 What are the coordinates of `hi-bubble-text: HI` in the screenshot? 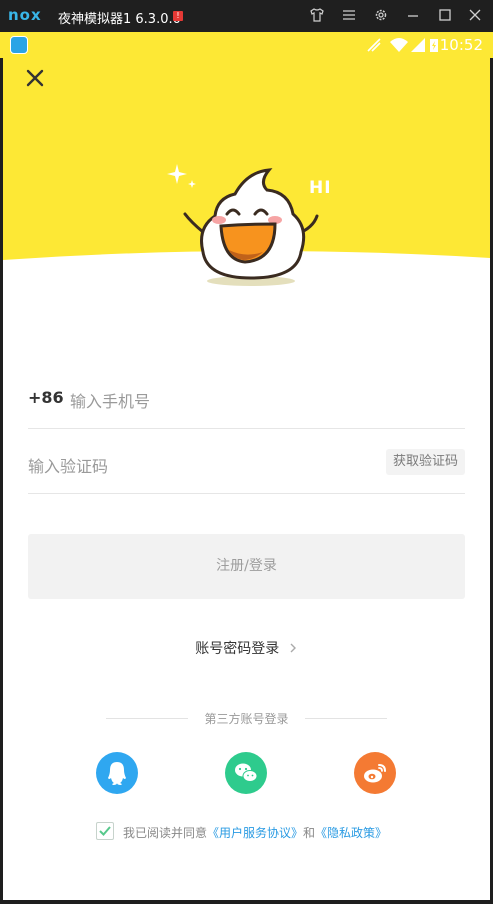 It's located at (320, 188).